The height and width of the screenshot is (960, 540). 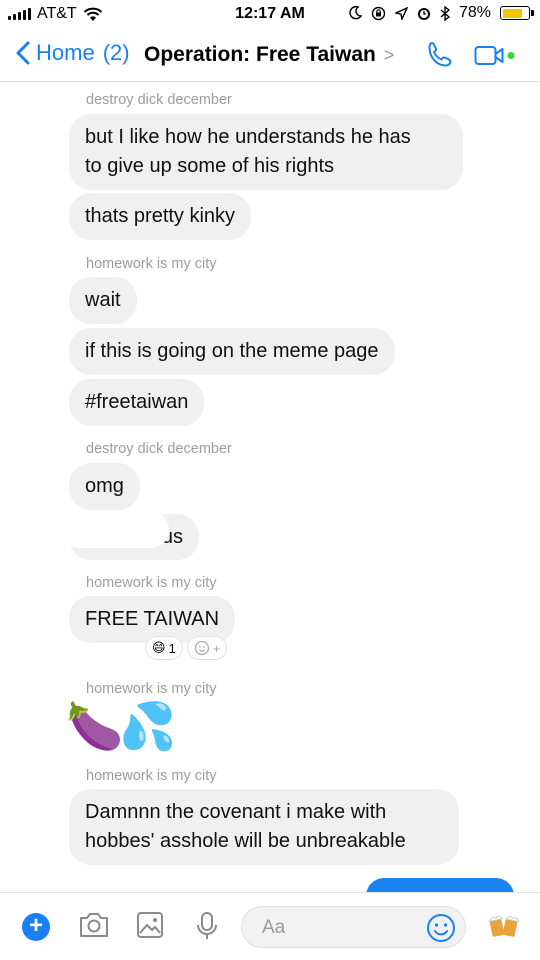 I want to click on smiley-icon, so click(x=441, y=928).